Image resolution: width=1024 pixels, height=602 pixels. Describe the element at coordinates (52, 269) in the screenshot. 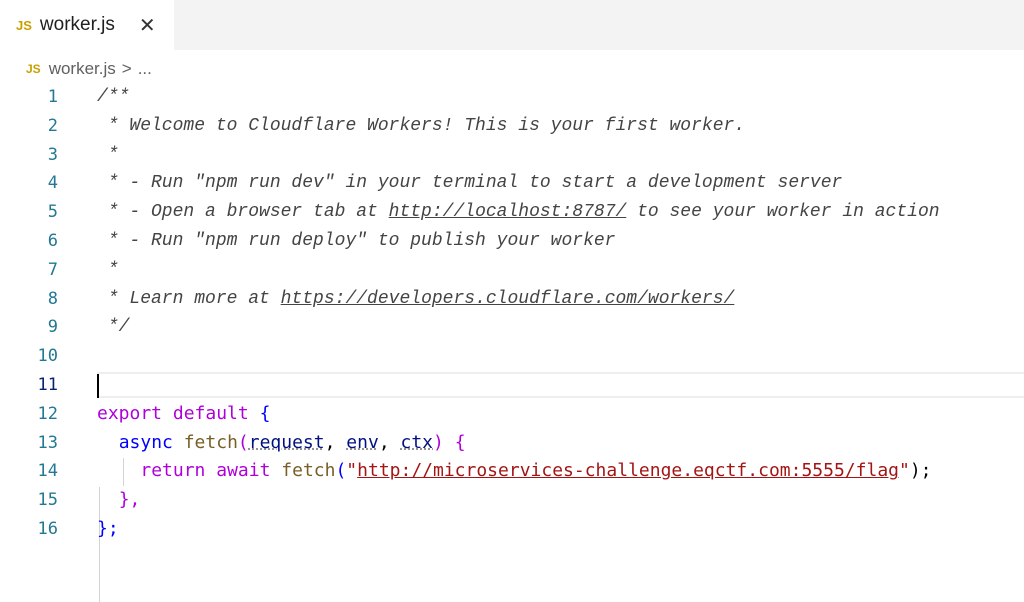

I see `line-number: 7` at that location.